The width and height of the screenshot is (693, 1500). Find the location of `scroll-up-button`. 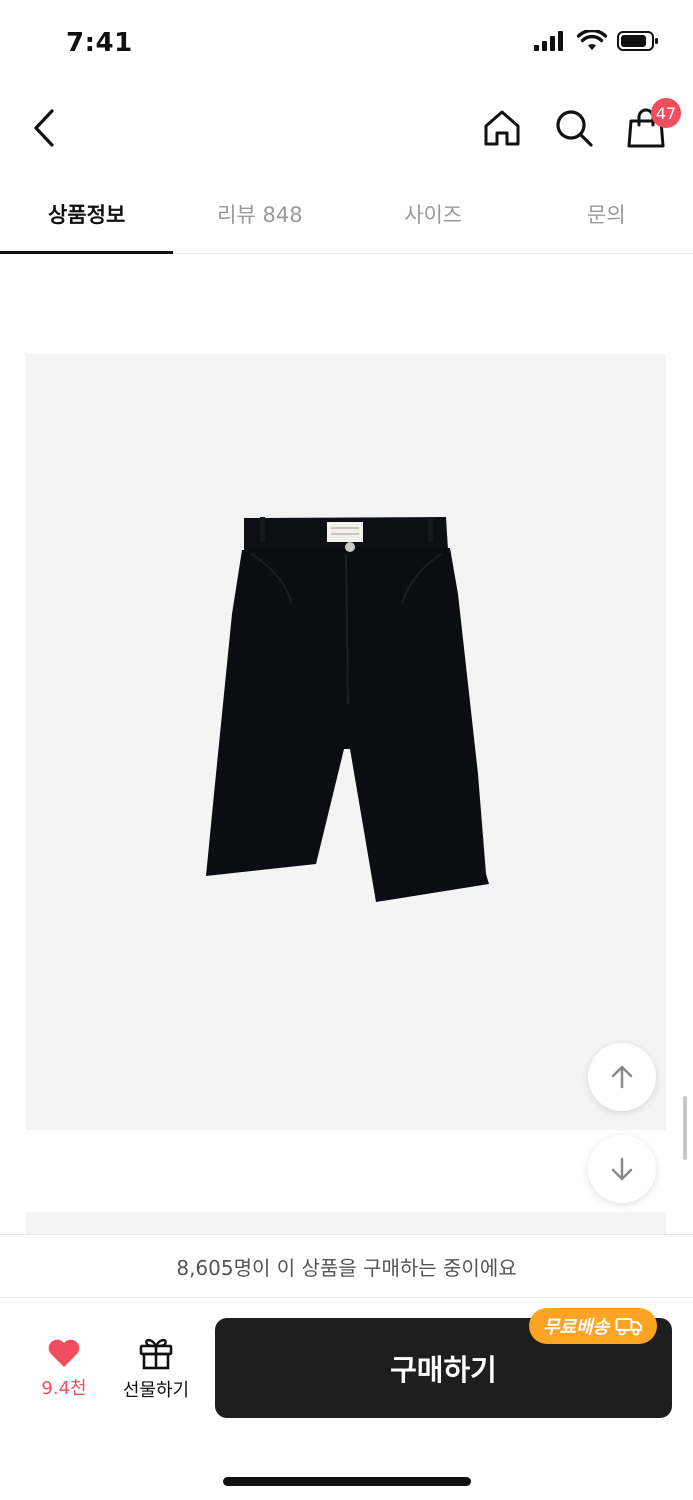

scroll-up-button is located at coordinates (622, 1077).